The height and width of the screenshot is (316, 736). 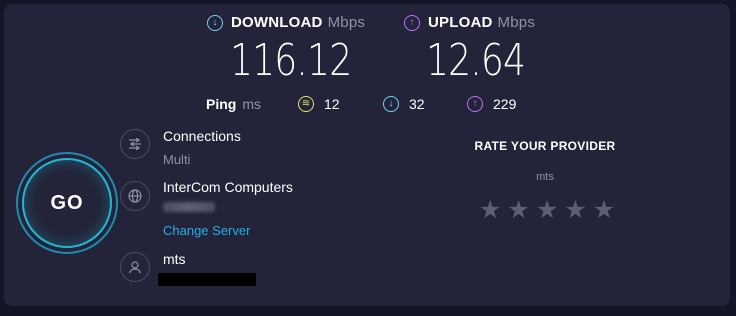 What do you see at coordinates (135, 196) in the screenshot?
I see `globe-icon` at bounding box center [135, 196].